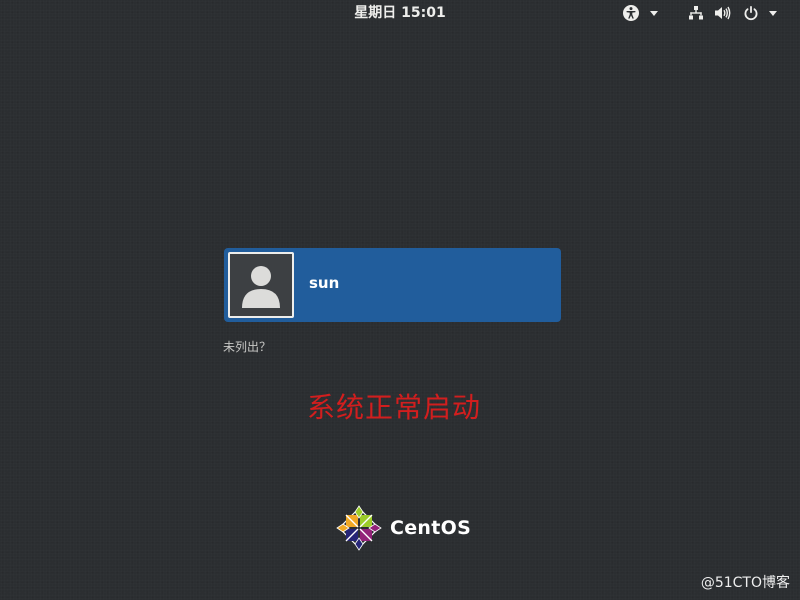 The image size is (800, 600). I want to click on annotation-text: 系统正常启动, so click(400, 406).